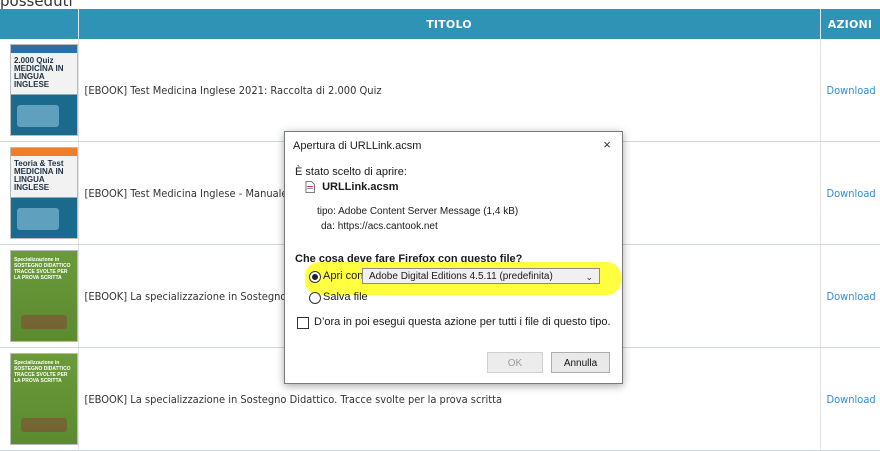 The image size is (880, 451). I want to click on column-header-title: TITOLO, so click(449, 24).